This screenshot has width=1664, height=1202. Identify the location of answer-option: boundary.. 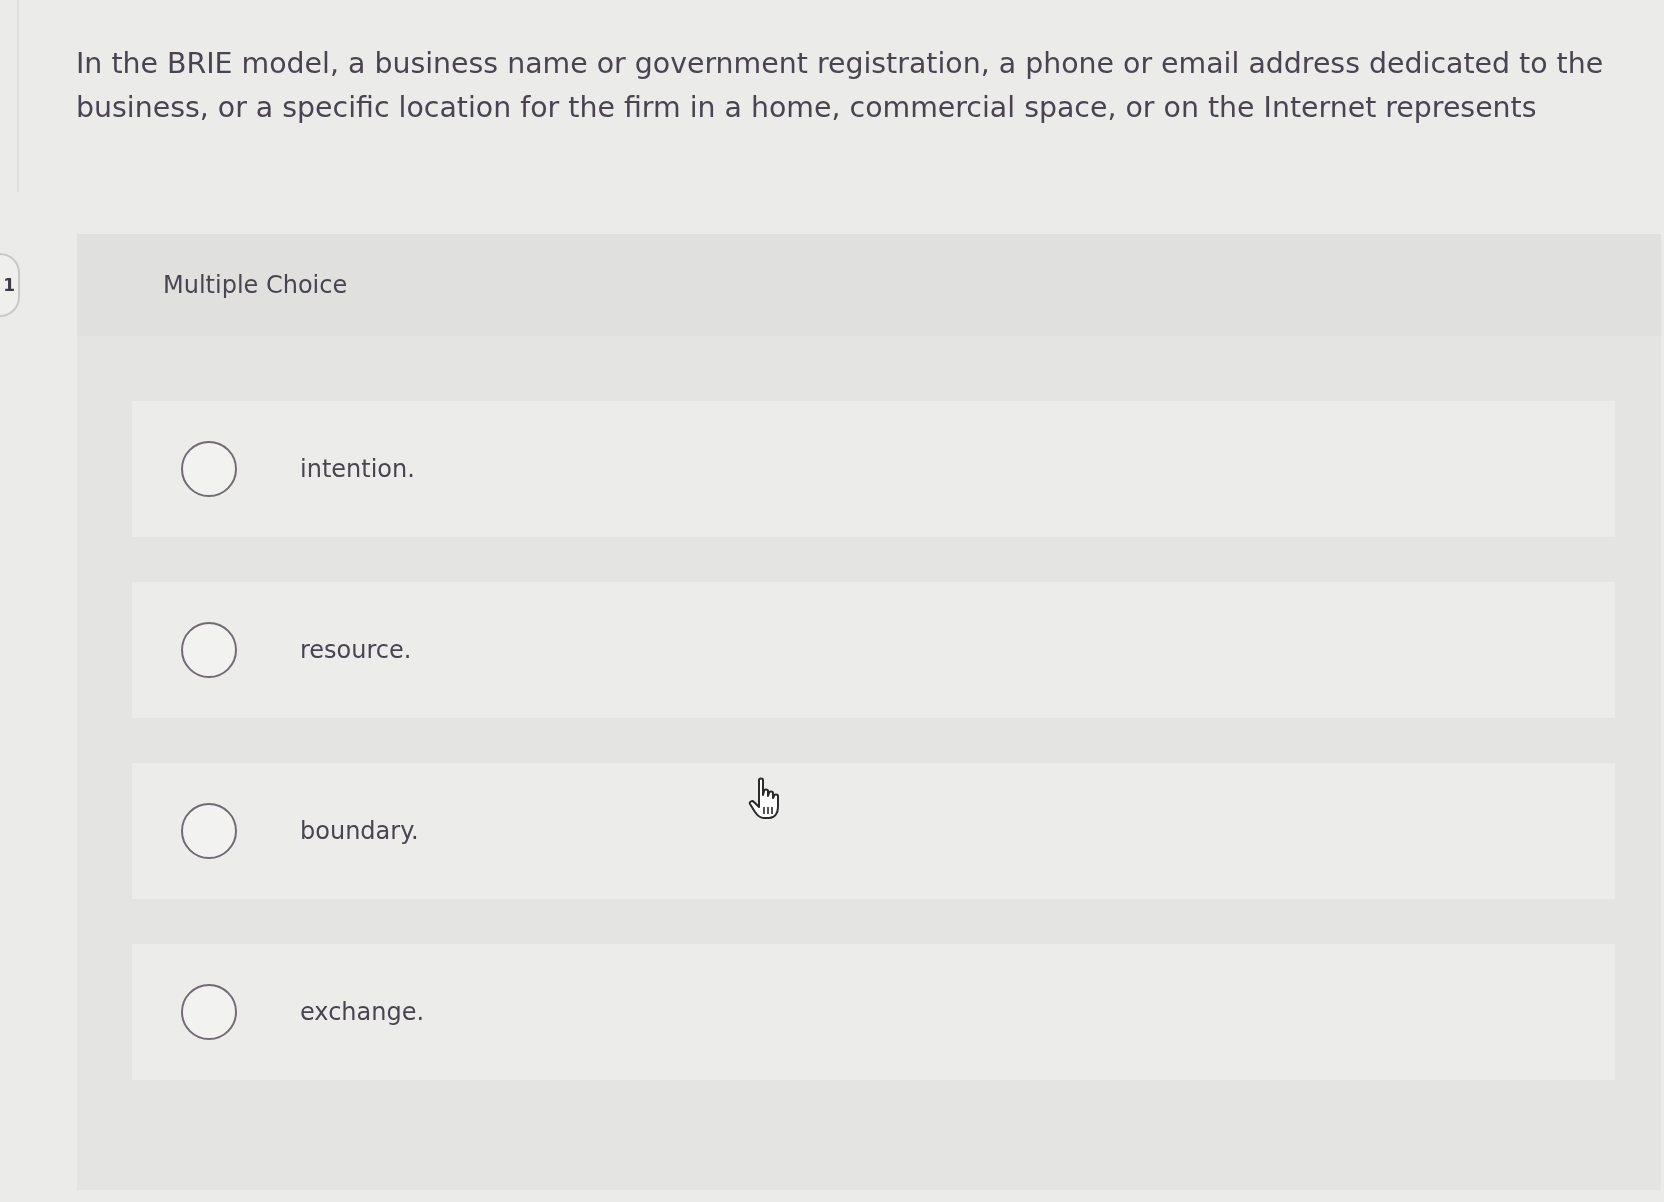
(873, 831).